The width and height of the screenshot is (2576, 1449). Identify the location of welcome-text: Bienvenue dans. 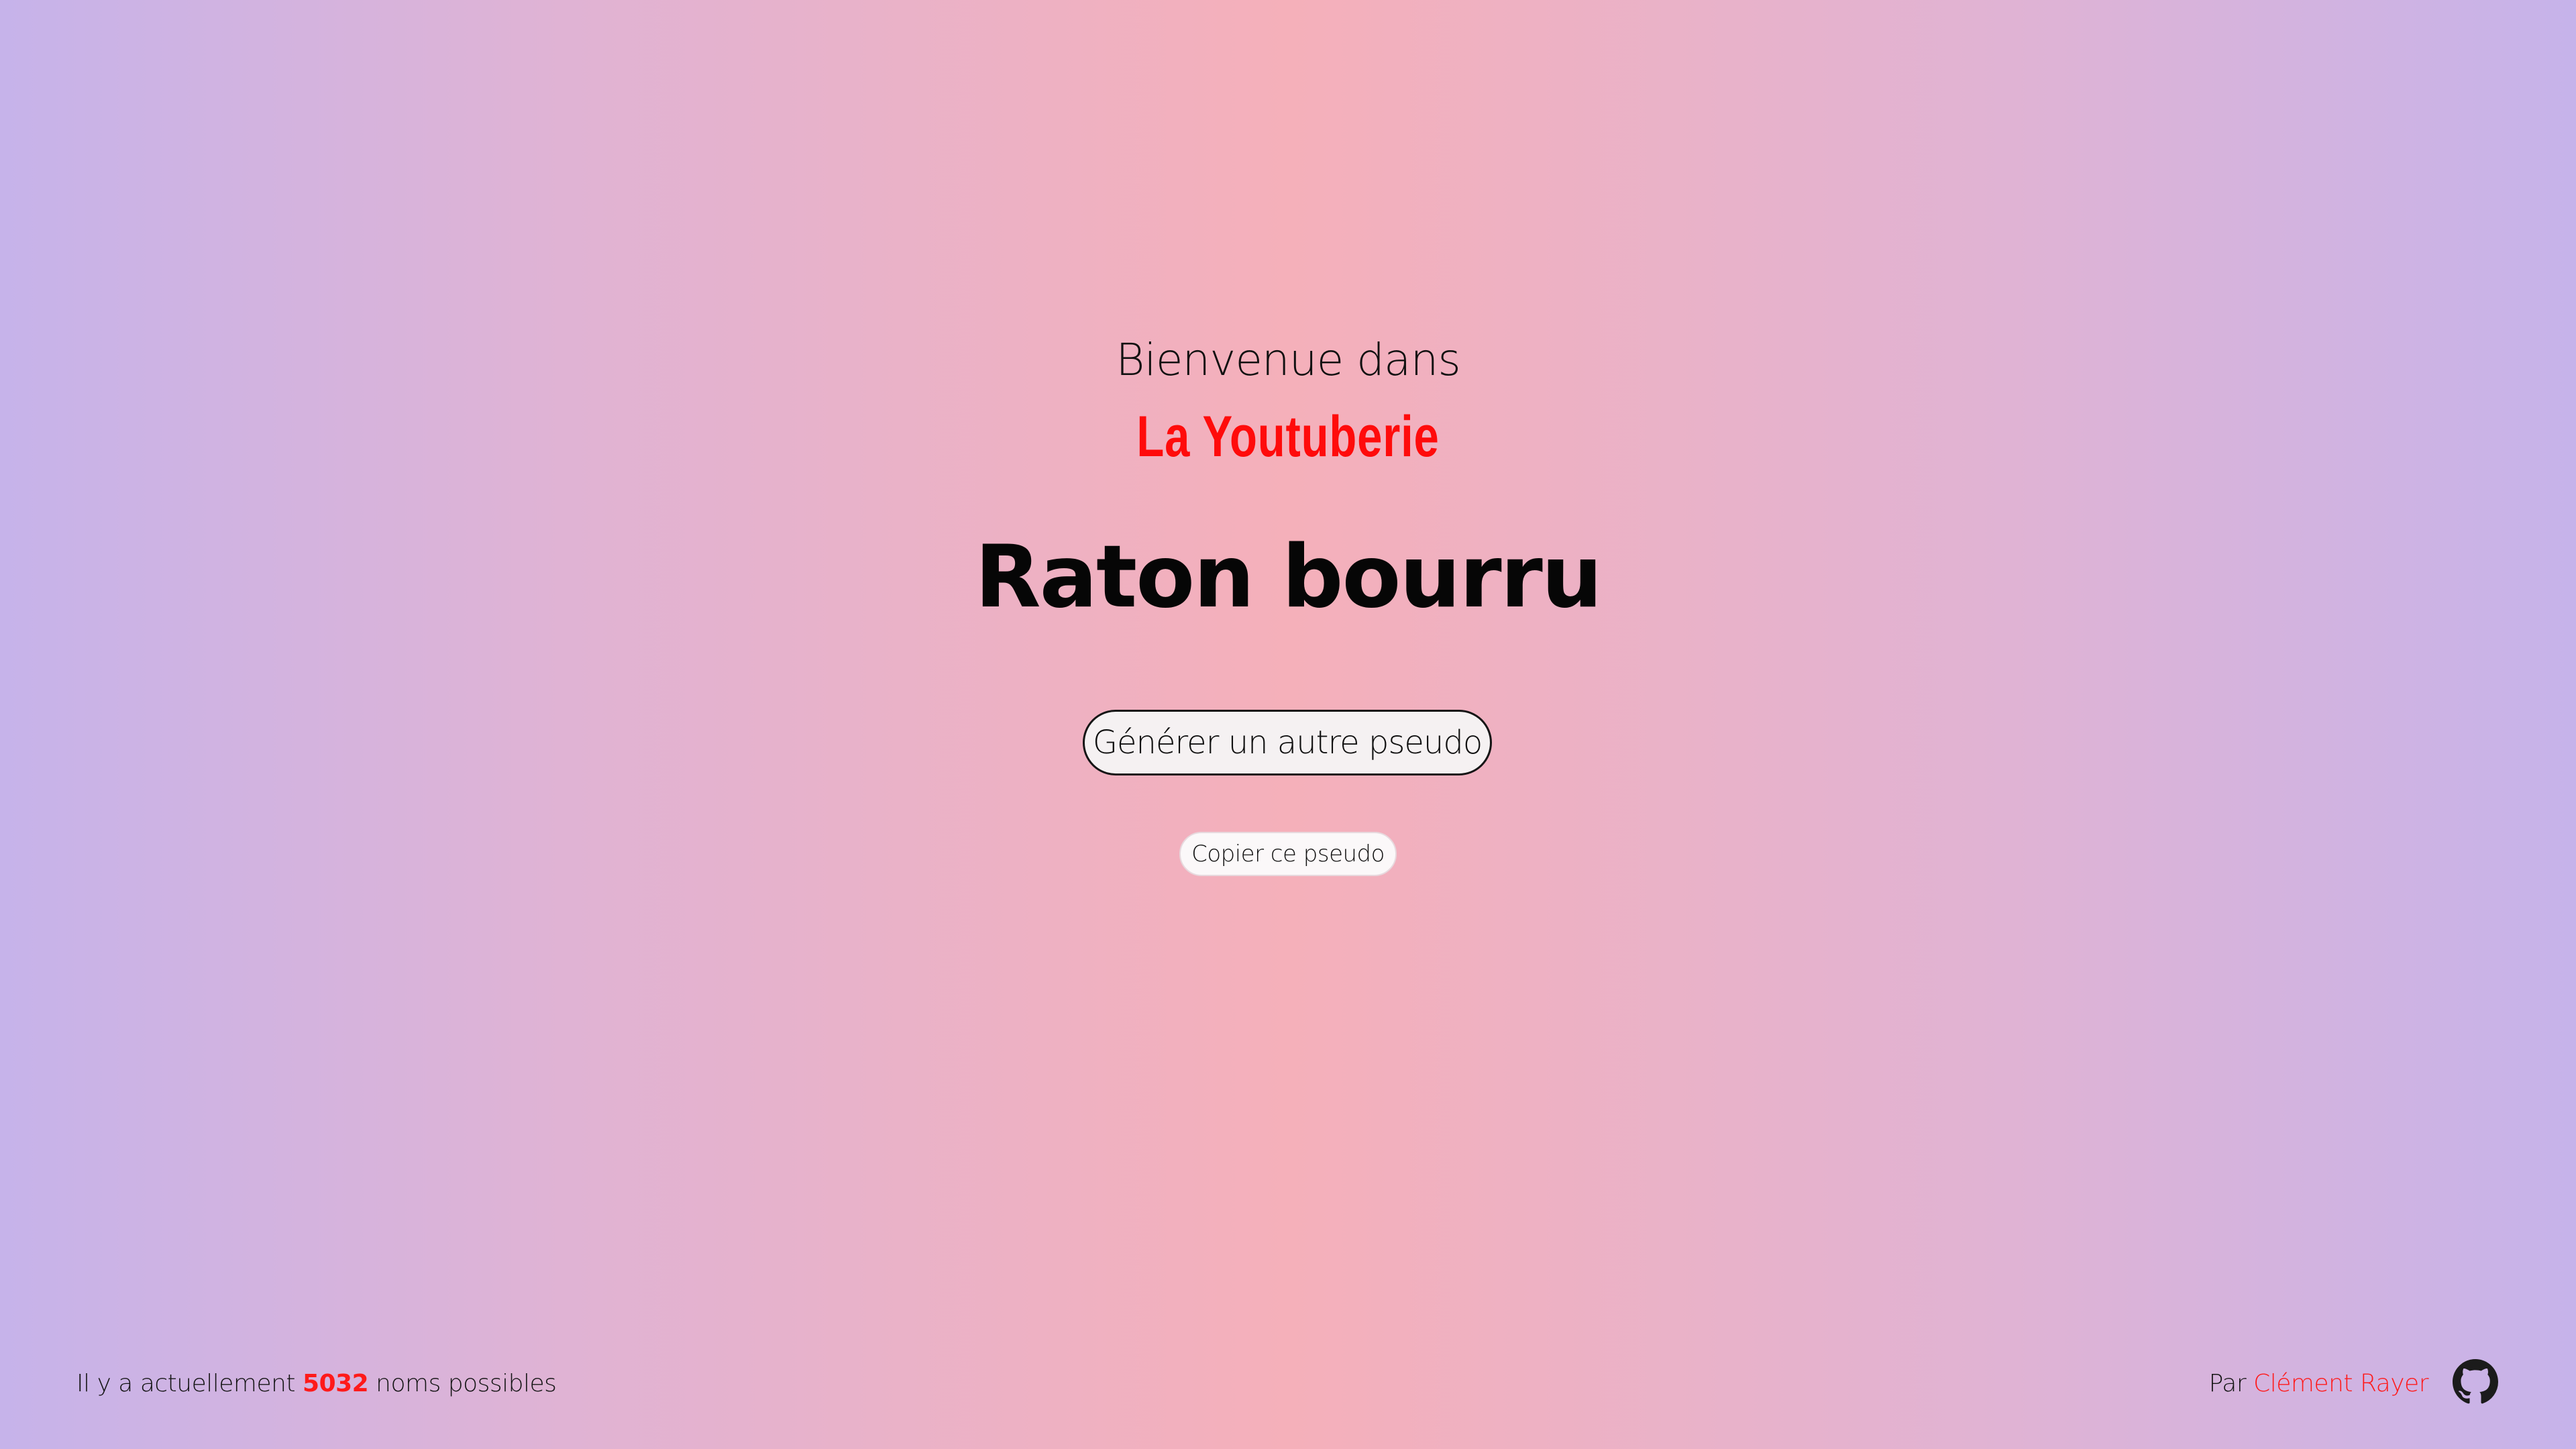
(1288, 360).